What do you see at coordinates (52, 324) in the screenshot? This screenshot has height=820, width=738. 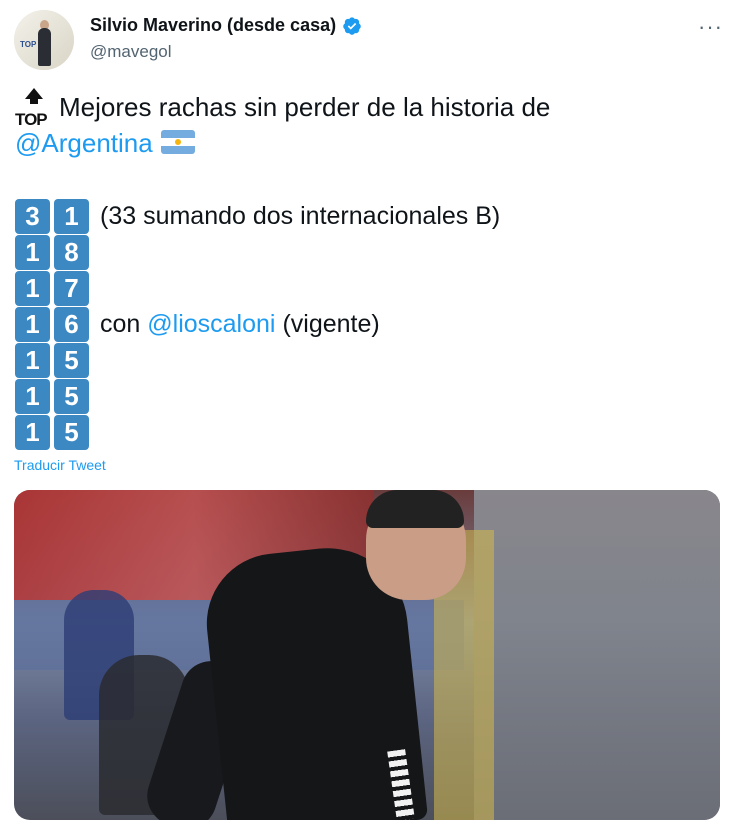 I see `streak-row: 1 6` at bounding box center [52, 324].